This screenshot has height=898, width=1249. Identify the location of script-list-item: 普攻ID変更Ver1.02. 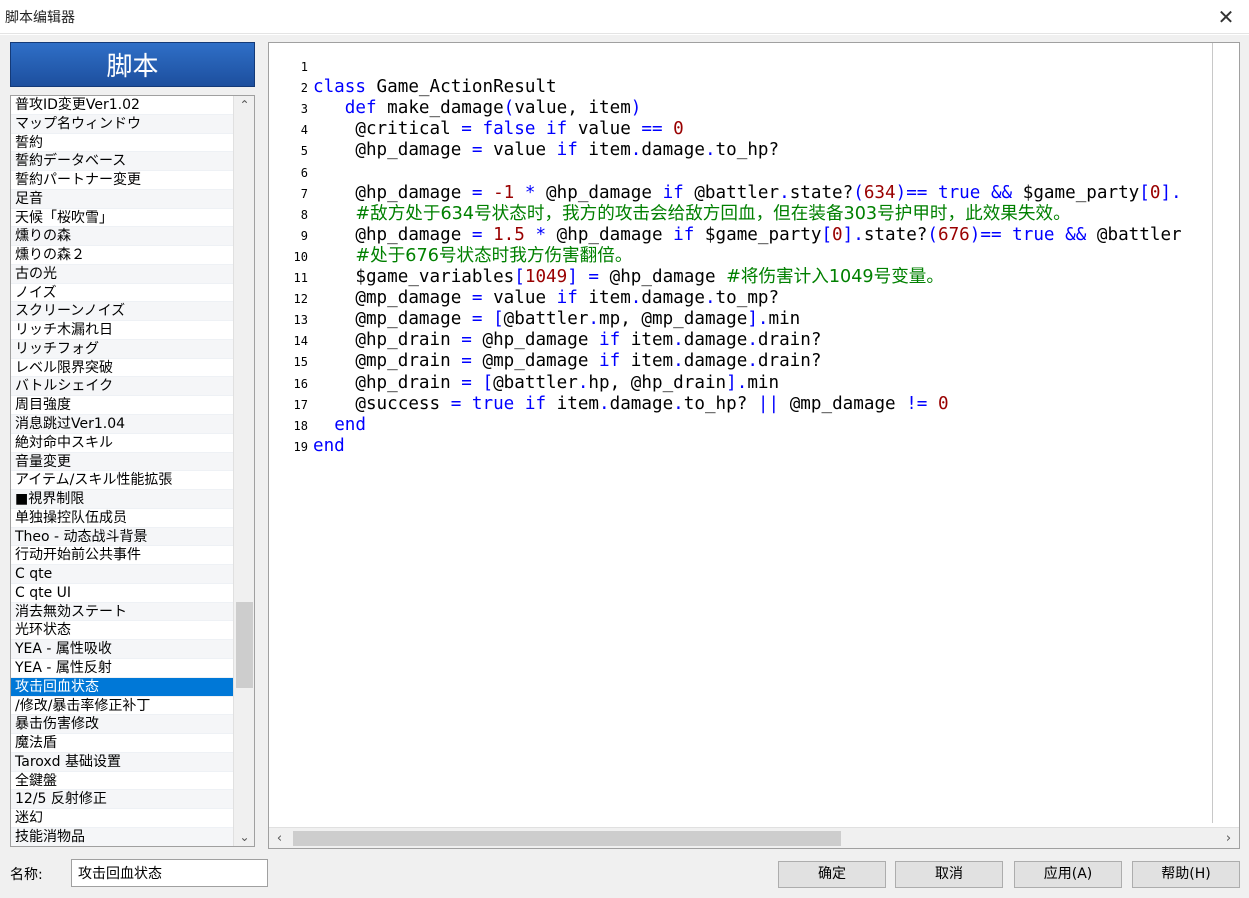
(122, 105).